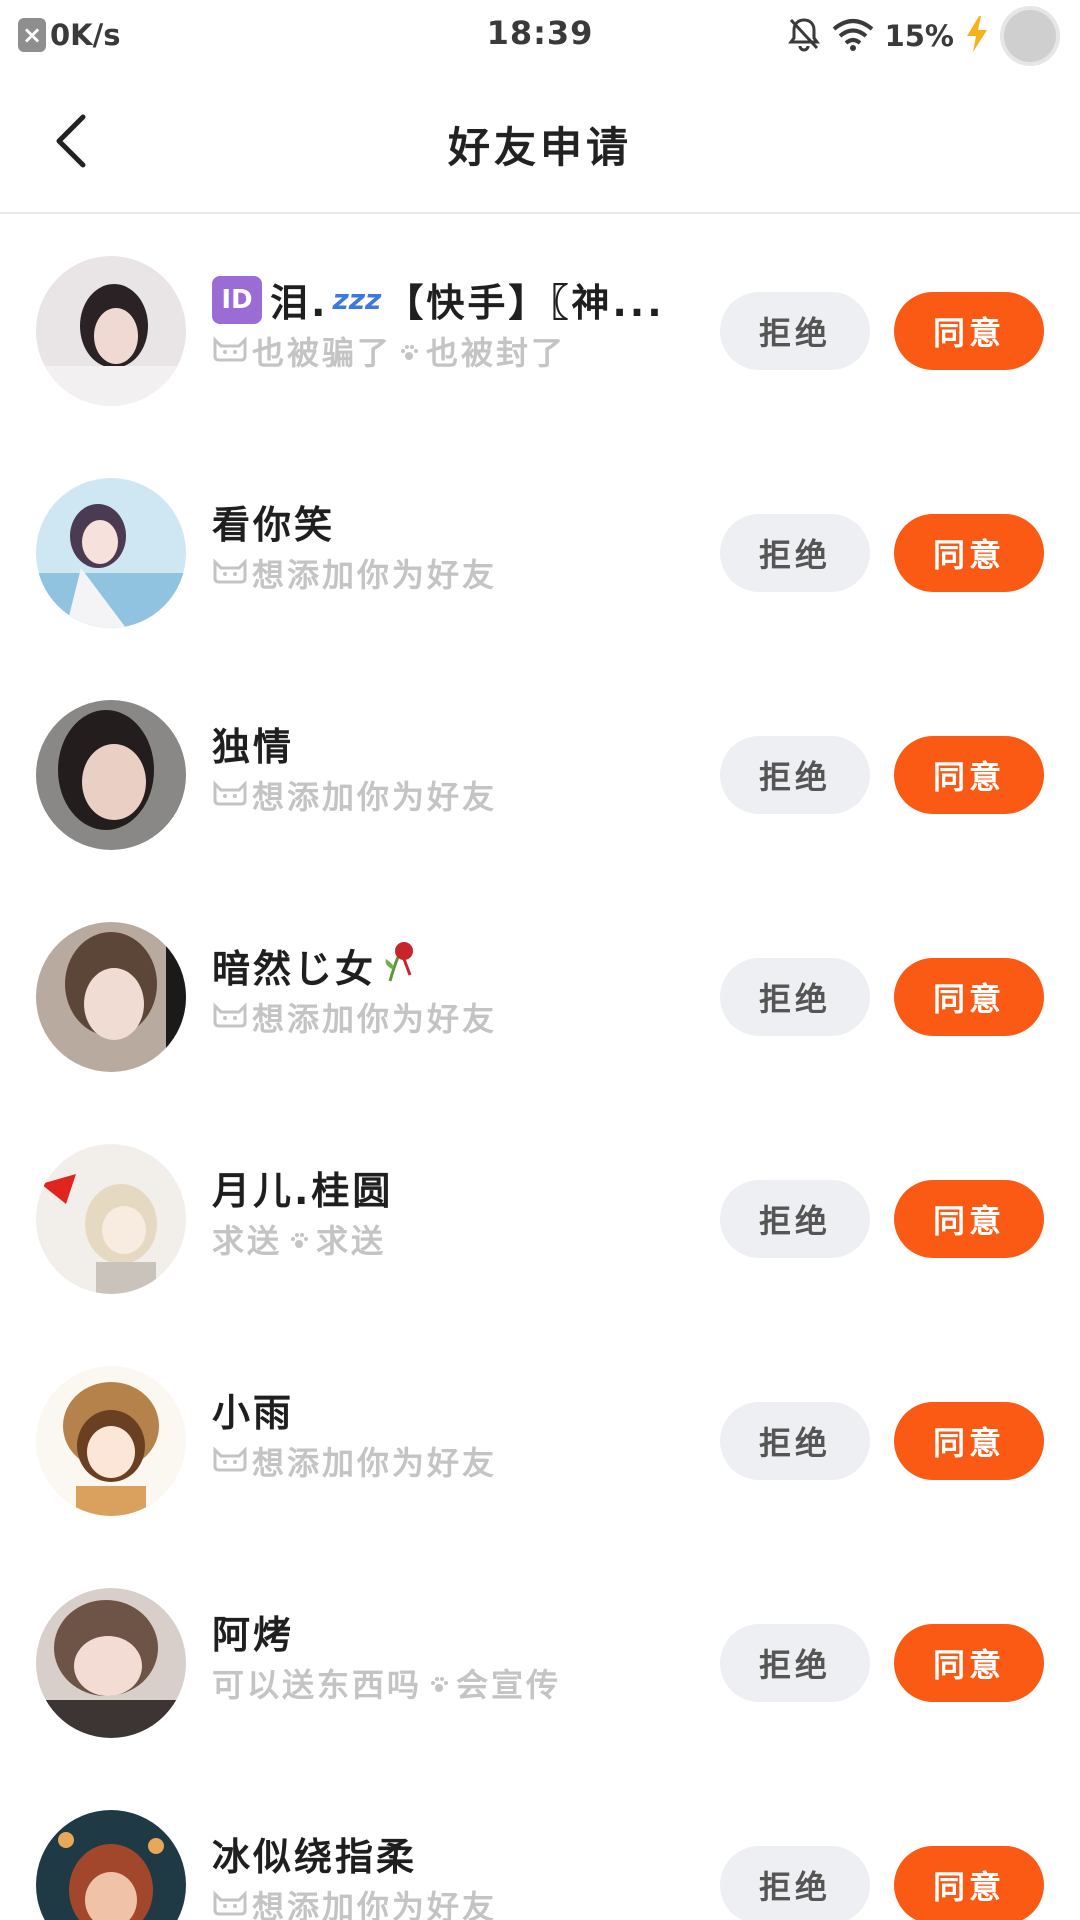  What do you see at coordinates (977, 36) in the screenshot?
I see `charging-icon` at bounding box center [977, 36].